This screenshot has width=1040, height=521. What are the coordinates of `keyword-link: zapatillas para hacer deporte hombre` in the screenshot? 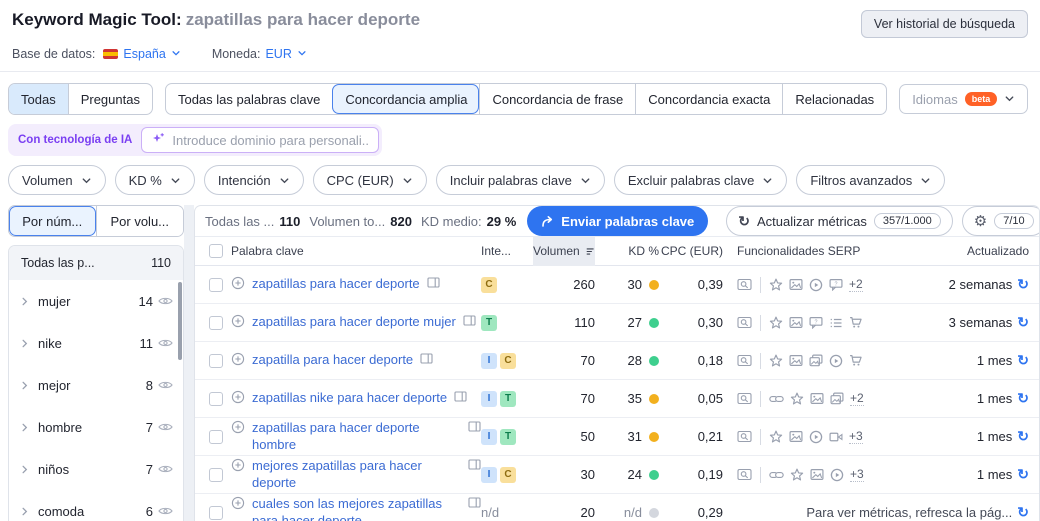 It's located at (356, 437).